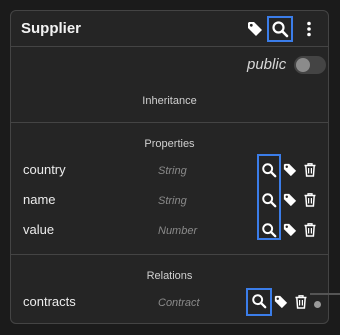 Image resolution: width=340 pixels, height=335 pixels. I want to click on relations-title: Relations, so click(169, 276).